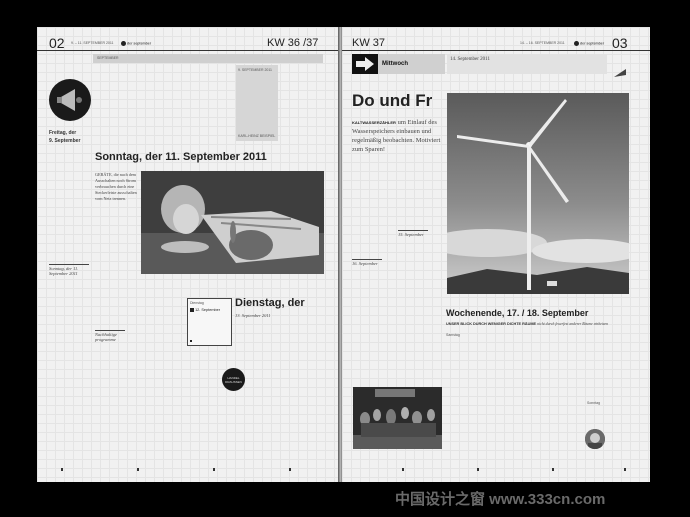 The image size is (690, 517). What do you see at coordinates (620, 70) in the screenshot?
I see `flag-icon` at bounding box center [620, 70].